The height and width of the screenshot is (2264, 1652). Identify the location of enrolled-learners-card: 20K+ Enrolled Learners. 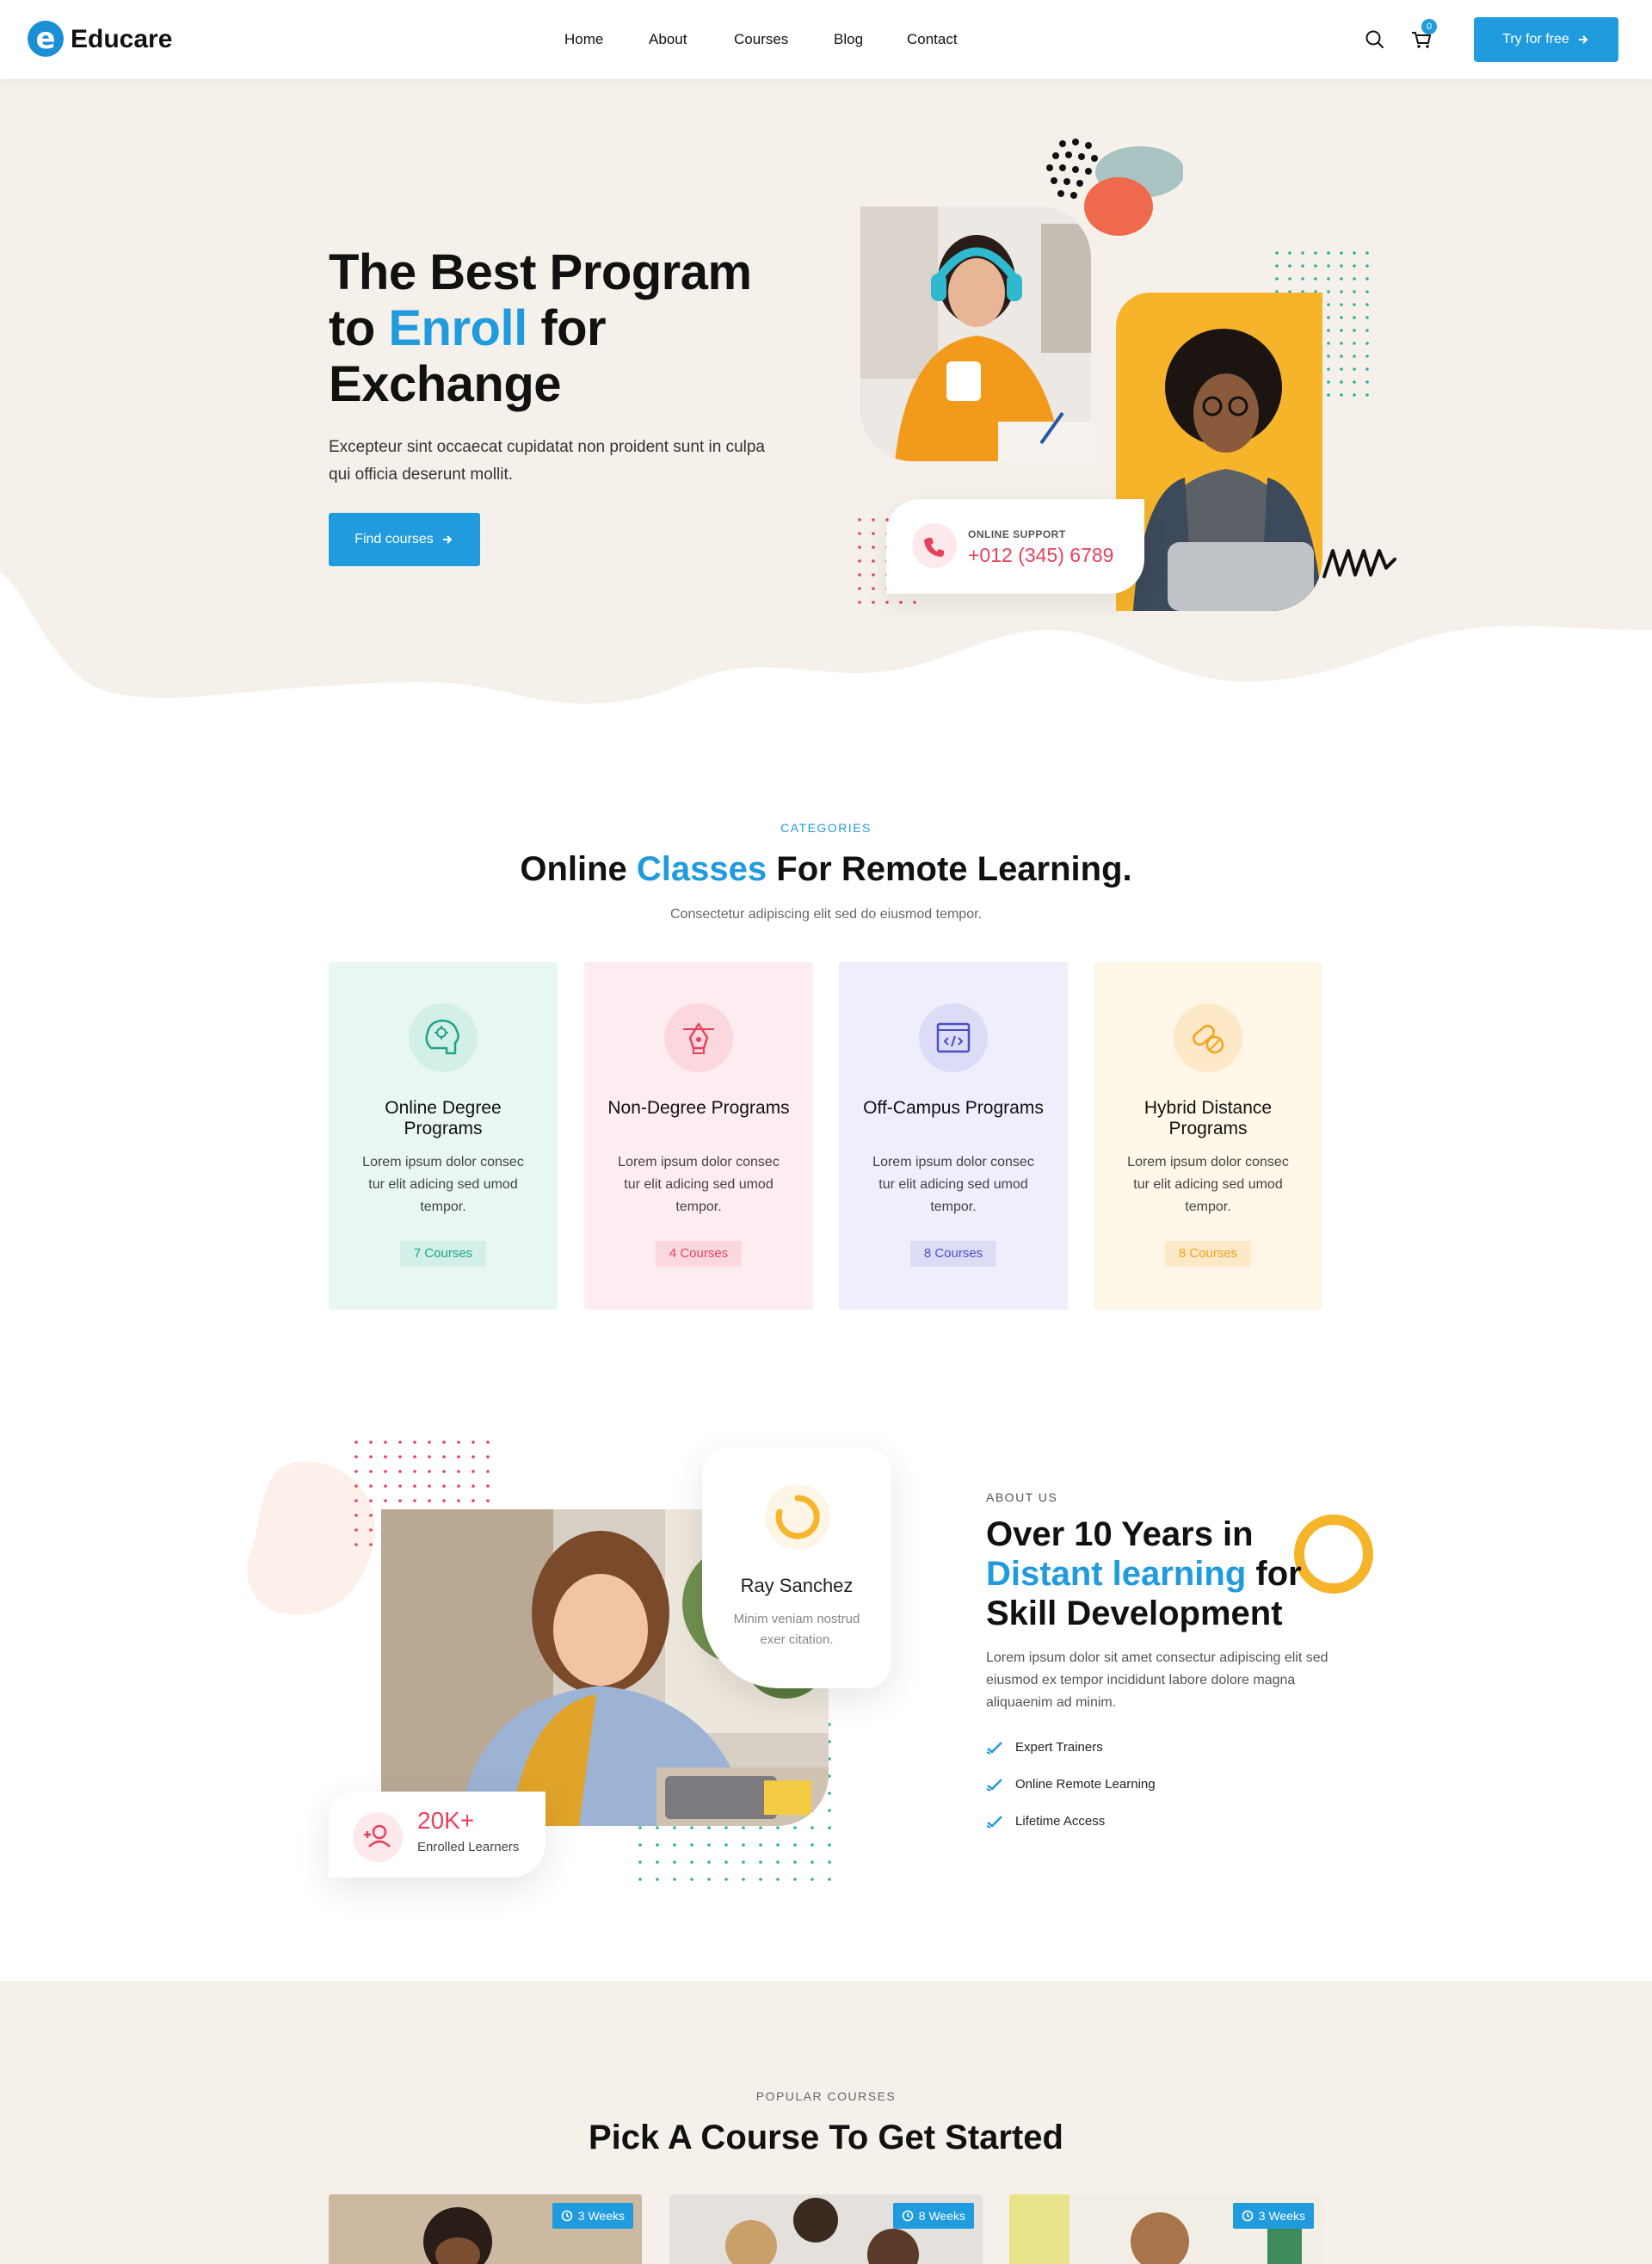
(437, 1835).